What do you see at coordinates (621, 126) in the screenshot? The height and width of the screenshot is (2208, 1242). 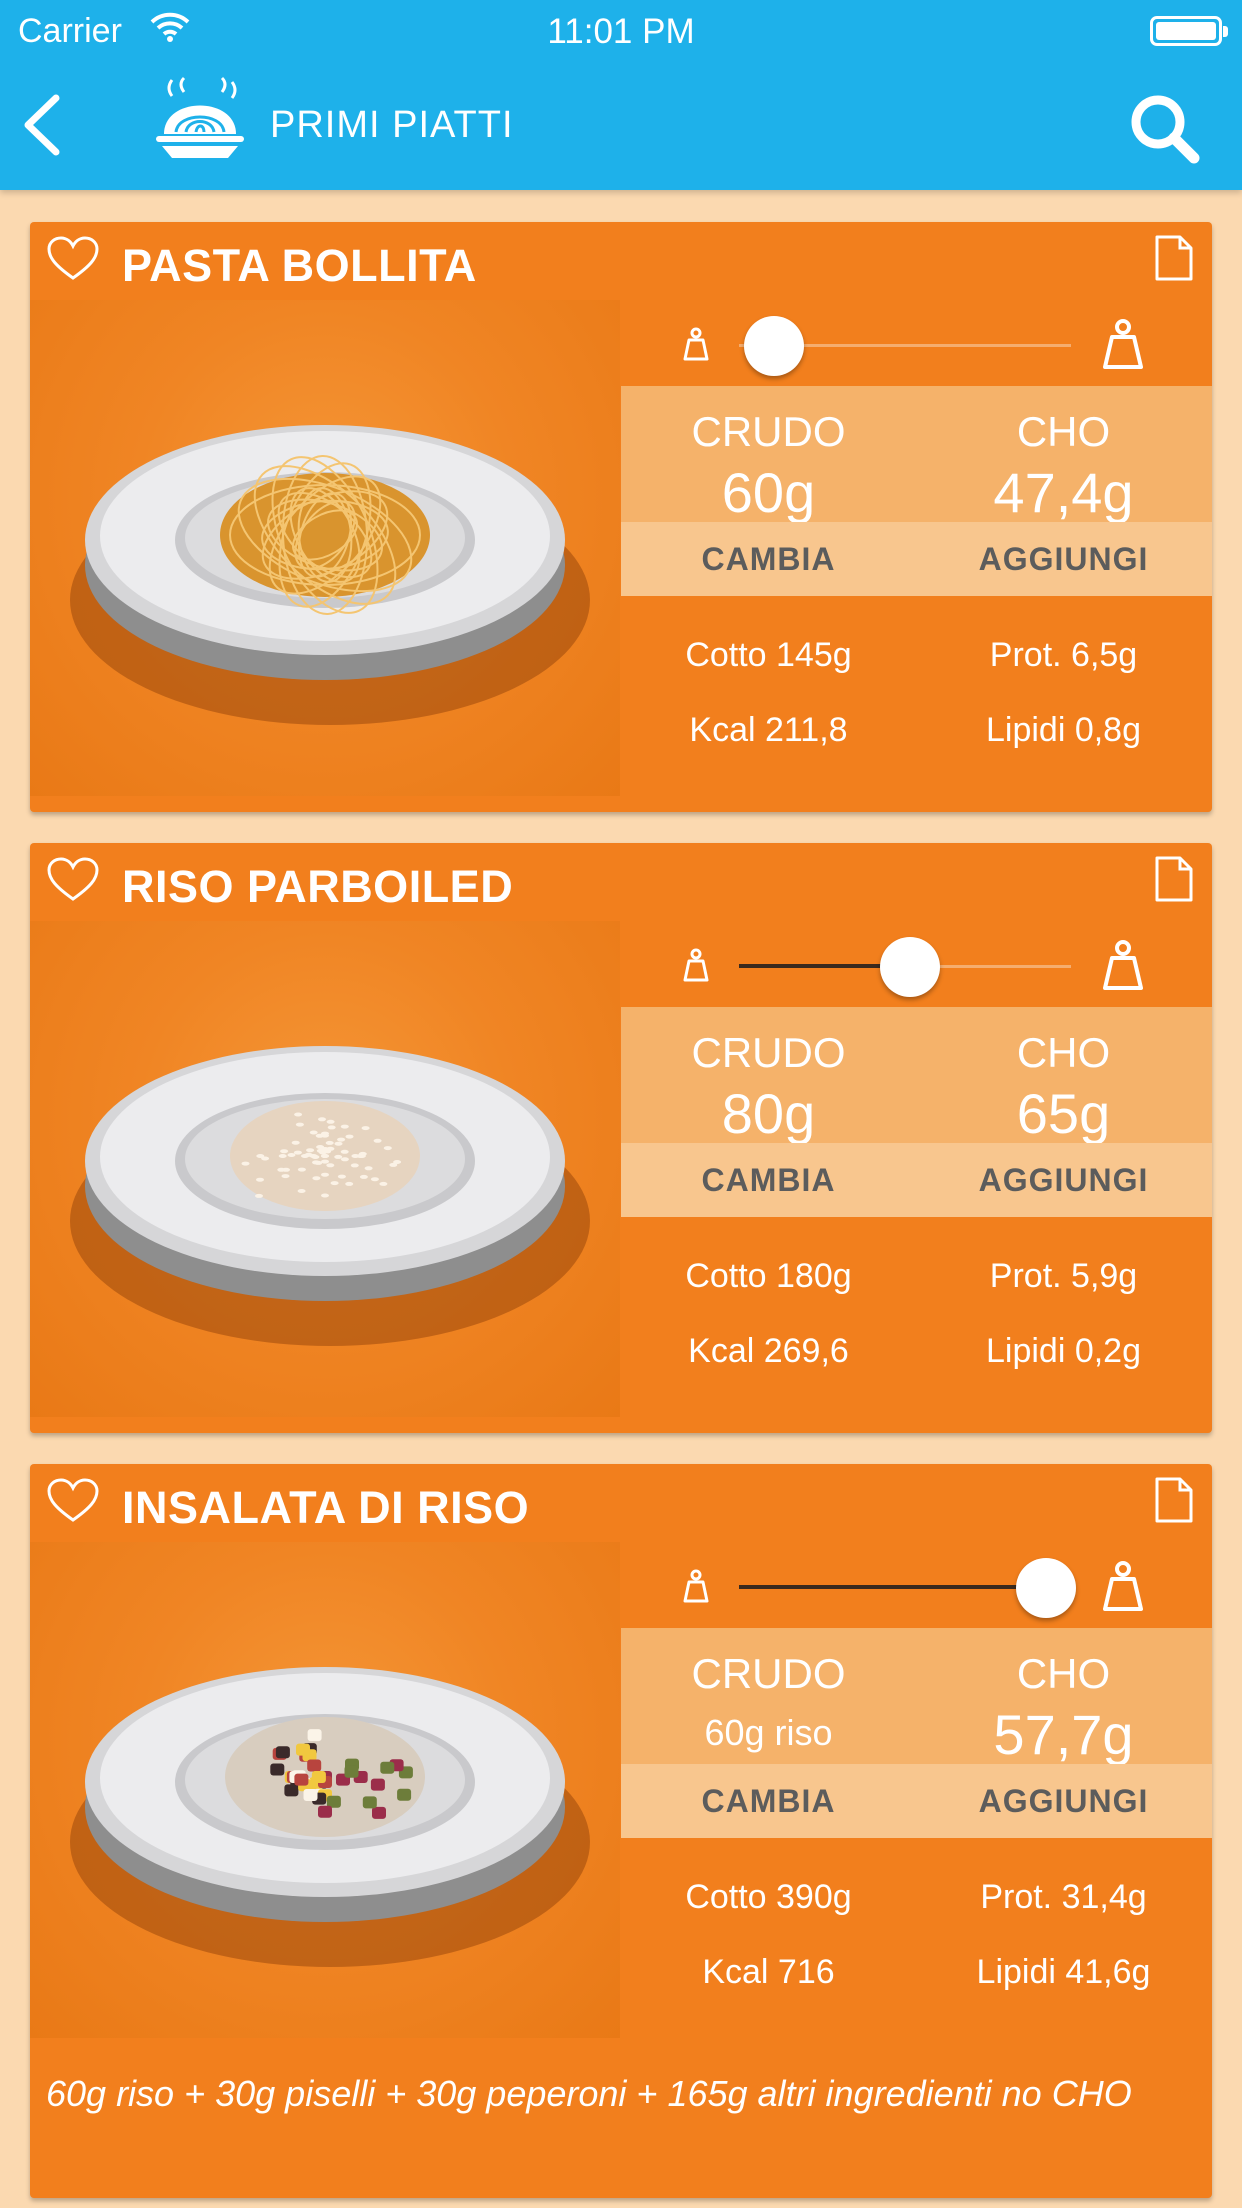 I see `nav-bar: PRIMI PIATTI` at bounding box center [621, 126].